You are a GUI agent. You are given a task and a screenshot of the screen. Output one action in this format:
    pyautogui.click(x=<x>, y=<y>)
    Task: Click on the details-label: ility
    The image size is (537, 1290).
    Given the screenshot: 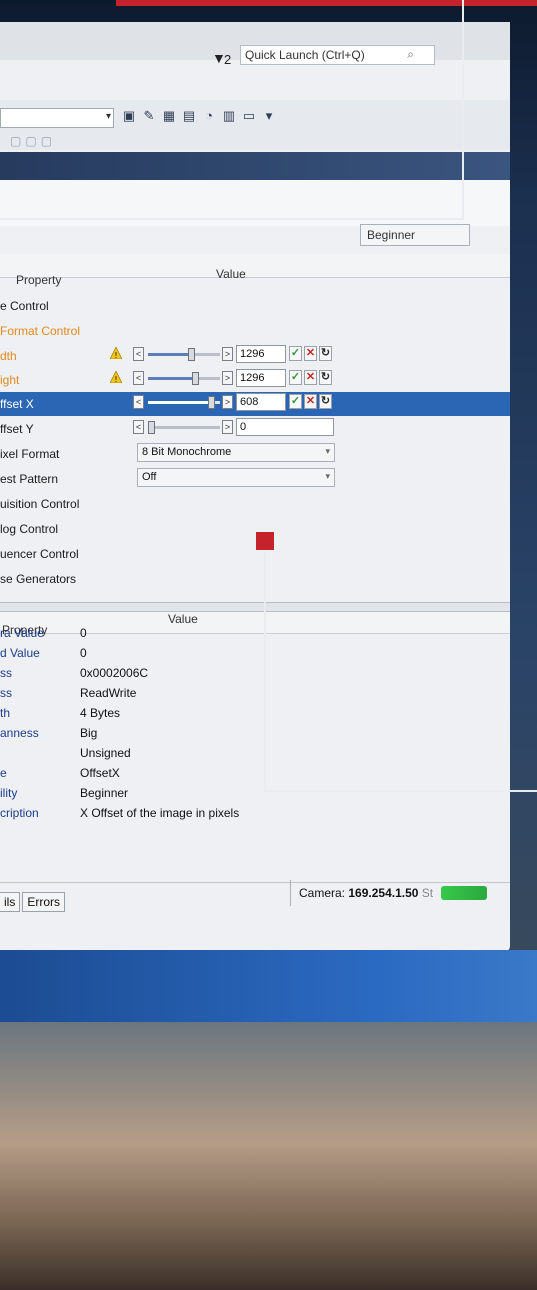 What is the action you would take?
    pyautogui.click(x=9, y=793)
    